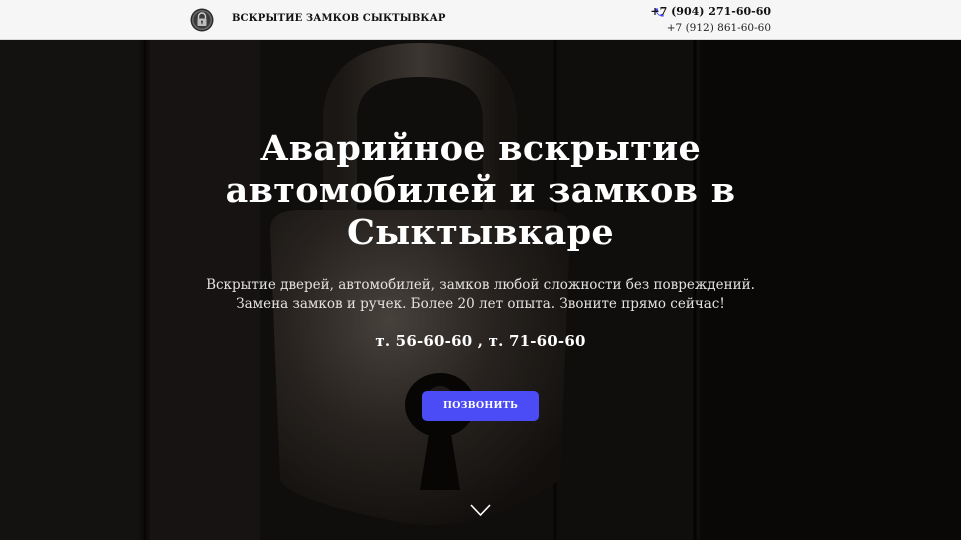 This screenshot has height=540, width=961. Describe the element at coordinates (202, 20) in the screenshot. I see `padlock-logo-icon` at that location.